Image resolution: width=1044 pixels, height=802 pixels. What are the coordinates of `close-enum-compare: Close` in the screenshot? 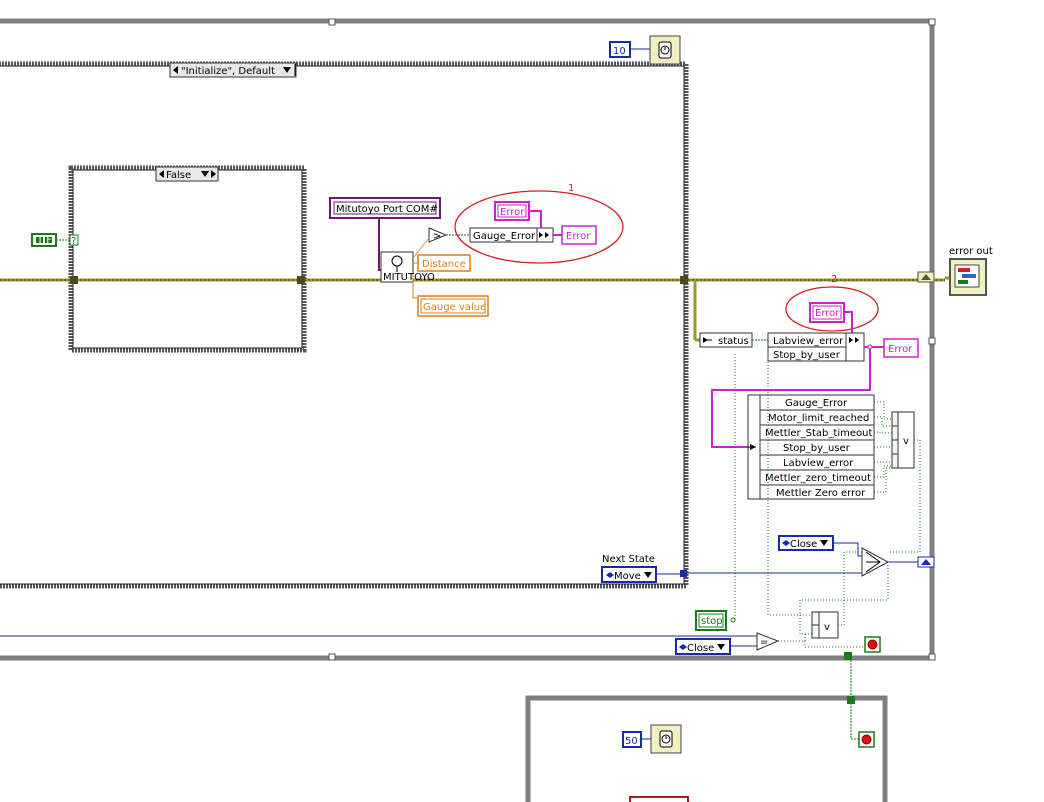 It's located at (703, 646).